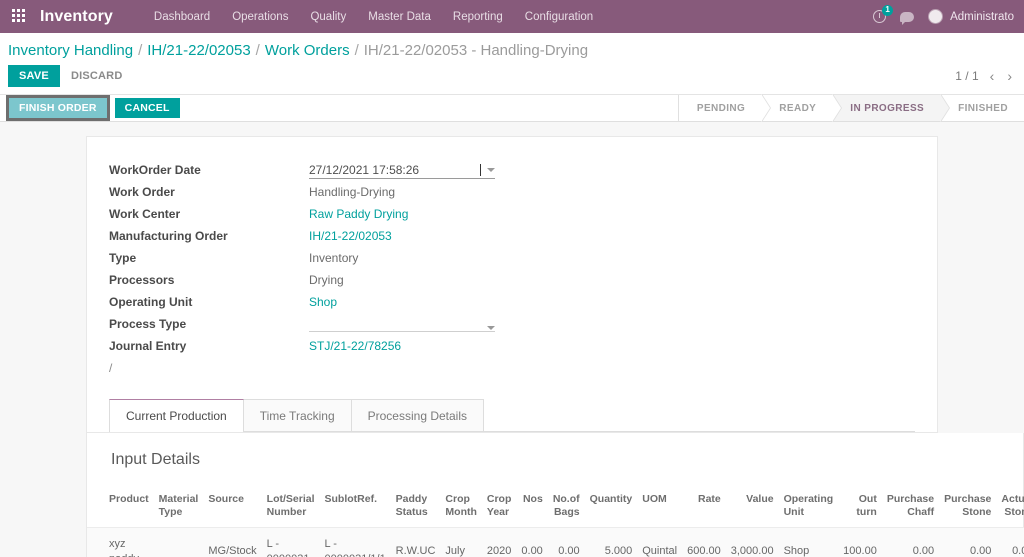 The image size is (1024, 557). Describe the element at coordinates (910, 507) in the screenshot. I see `col-purchase-chaff: Purchase Chaff` at that location.